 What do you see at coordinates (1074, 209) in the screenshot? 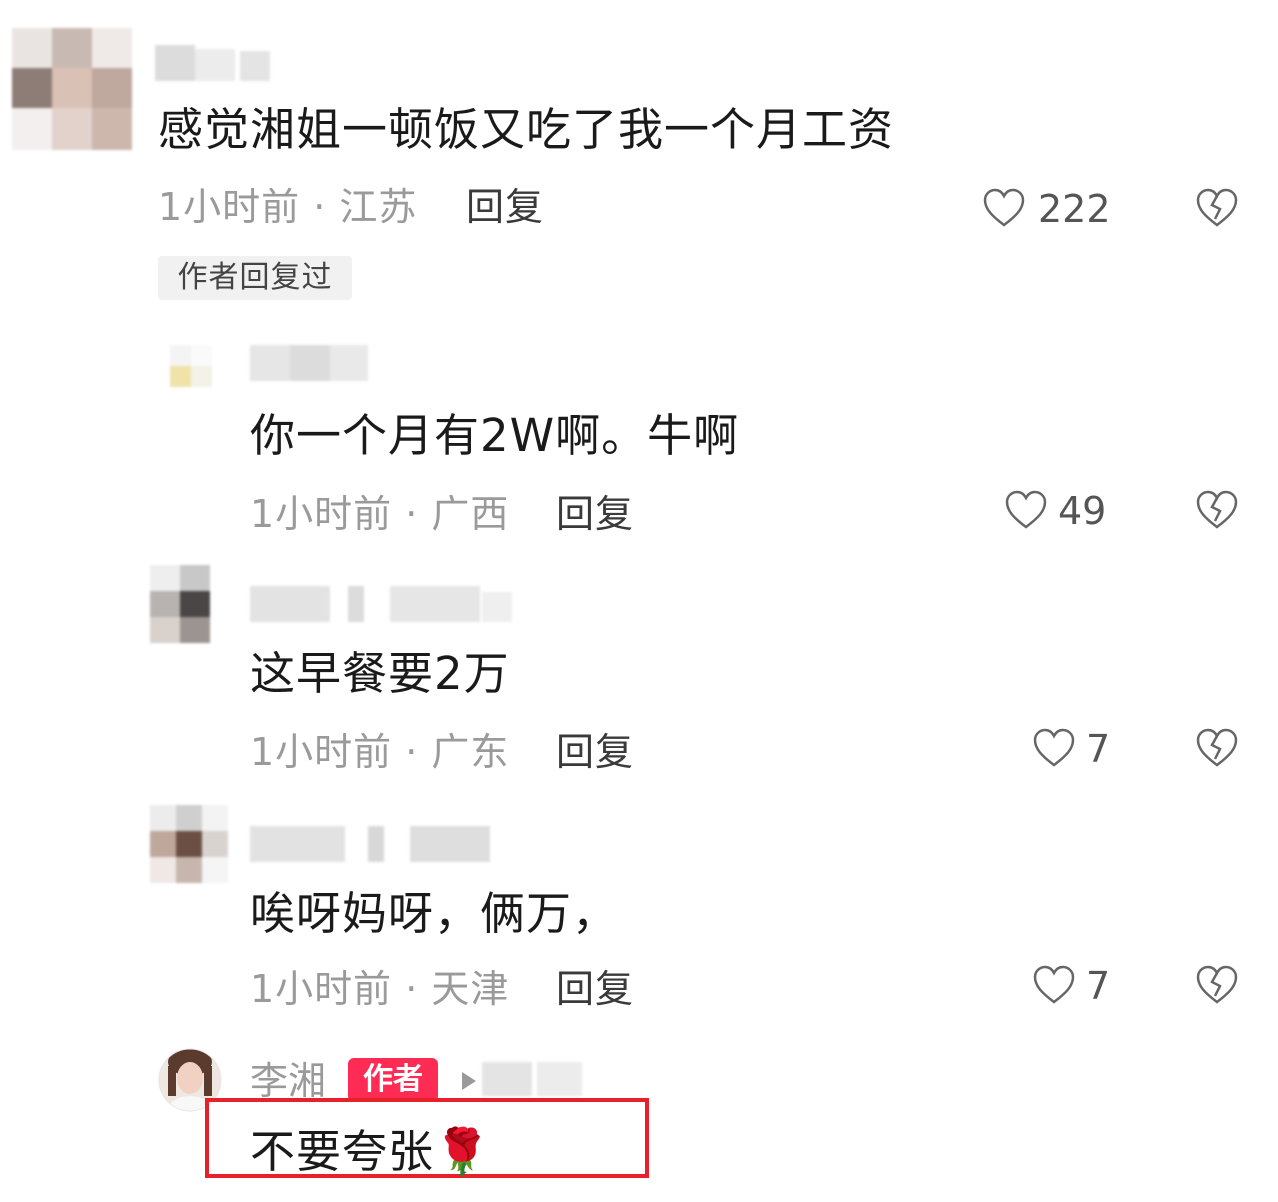
I see `like-count: 222` at bounding box center [1074, 209].